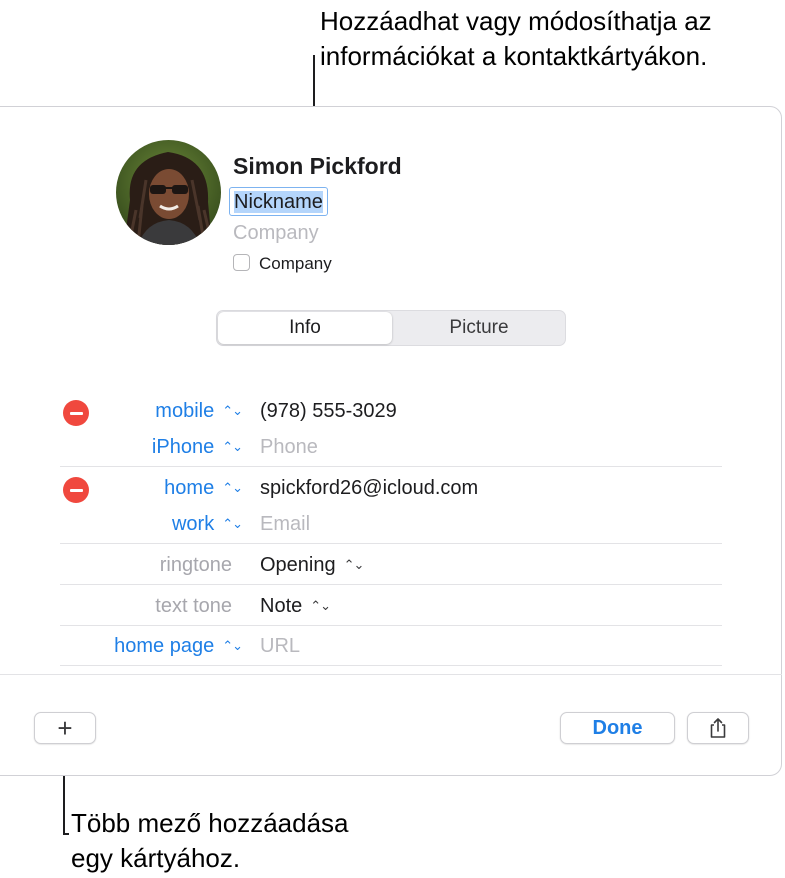 The width and height of the screenshot is (785, 878). I want to click on homepage-label-text: home page, so click(164, 646).